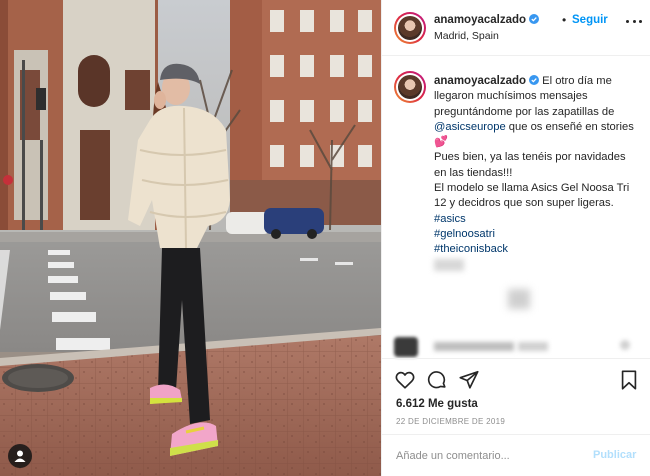 The height and width of the screenshot is (476, 650). What do you see at coordinates (491, 456) in the screenshot?
I see `comment-input` at bounding box center [491, 456].